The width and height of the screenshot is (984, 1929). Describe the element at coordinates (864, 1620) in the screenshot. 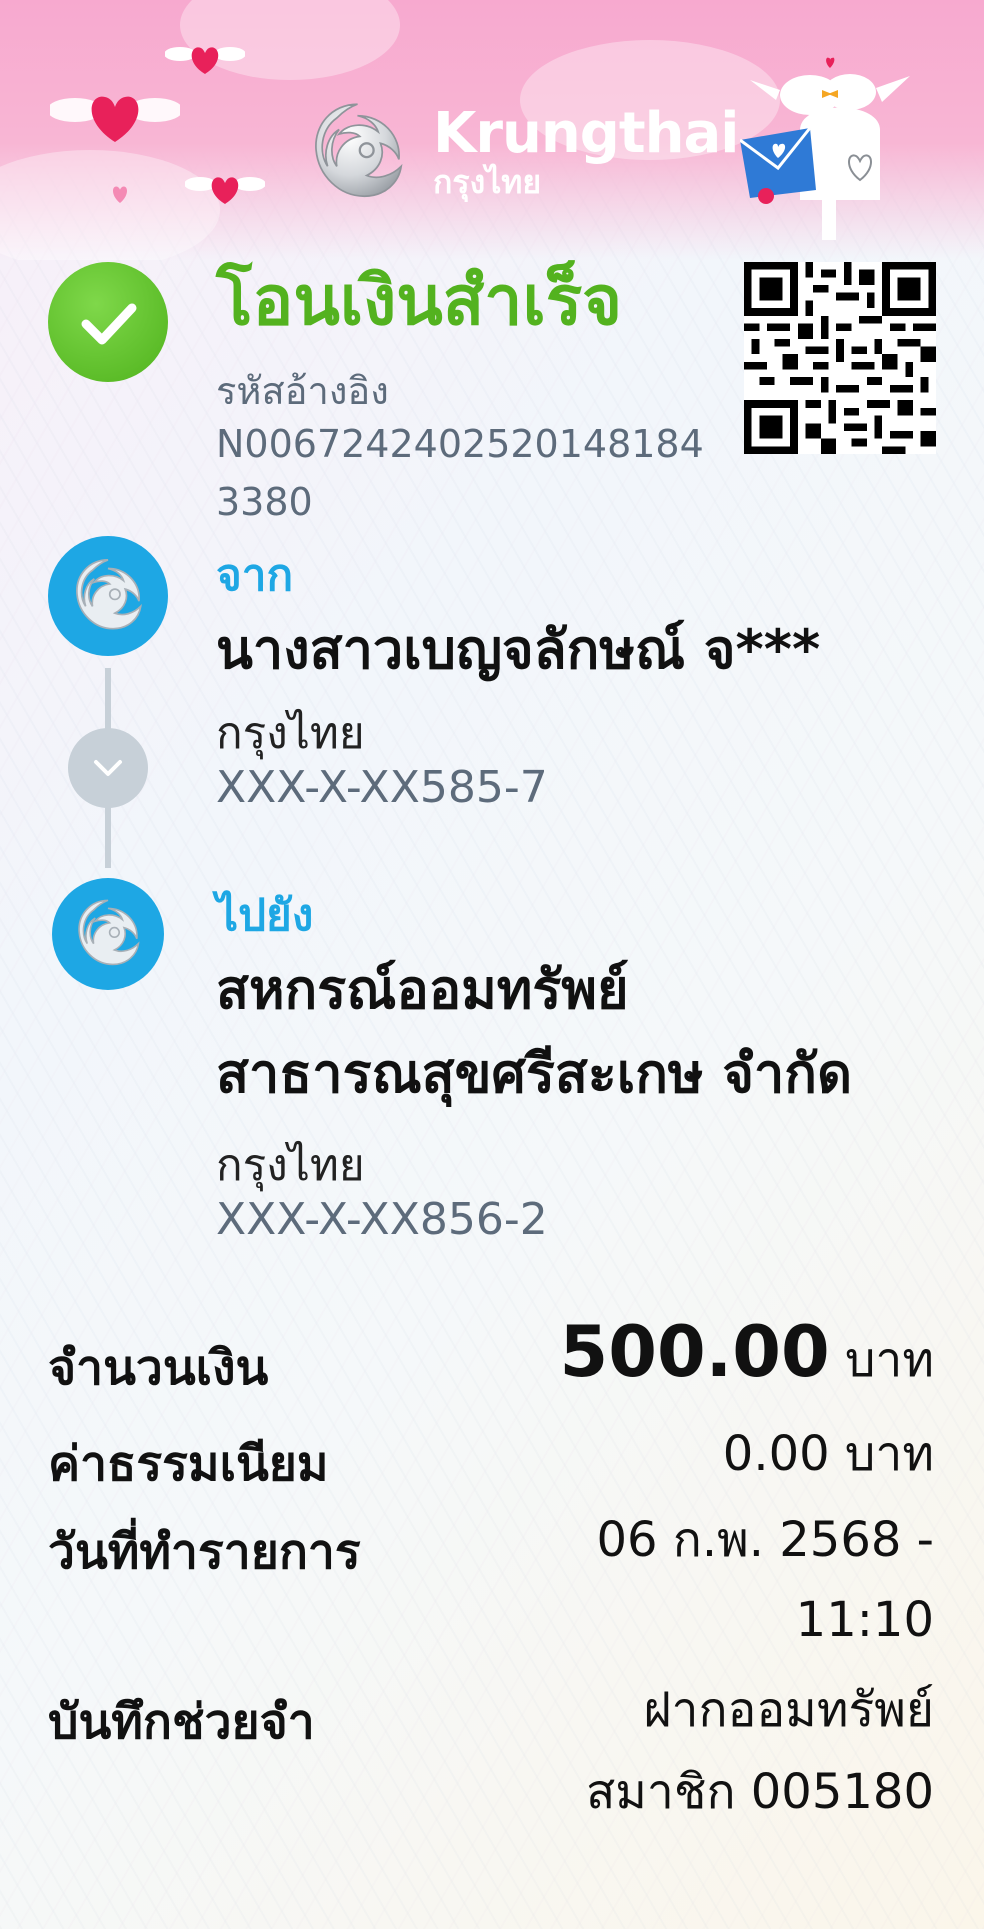

I see `transaction-date-line2: 11:10` at that location.